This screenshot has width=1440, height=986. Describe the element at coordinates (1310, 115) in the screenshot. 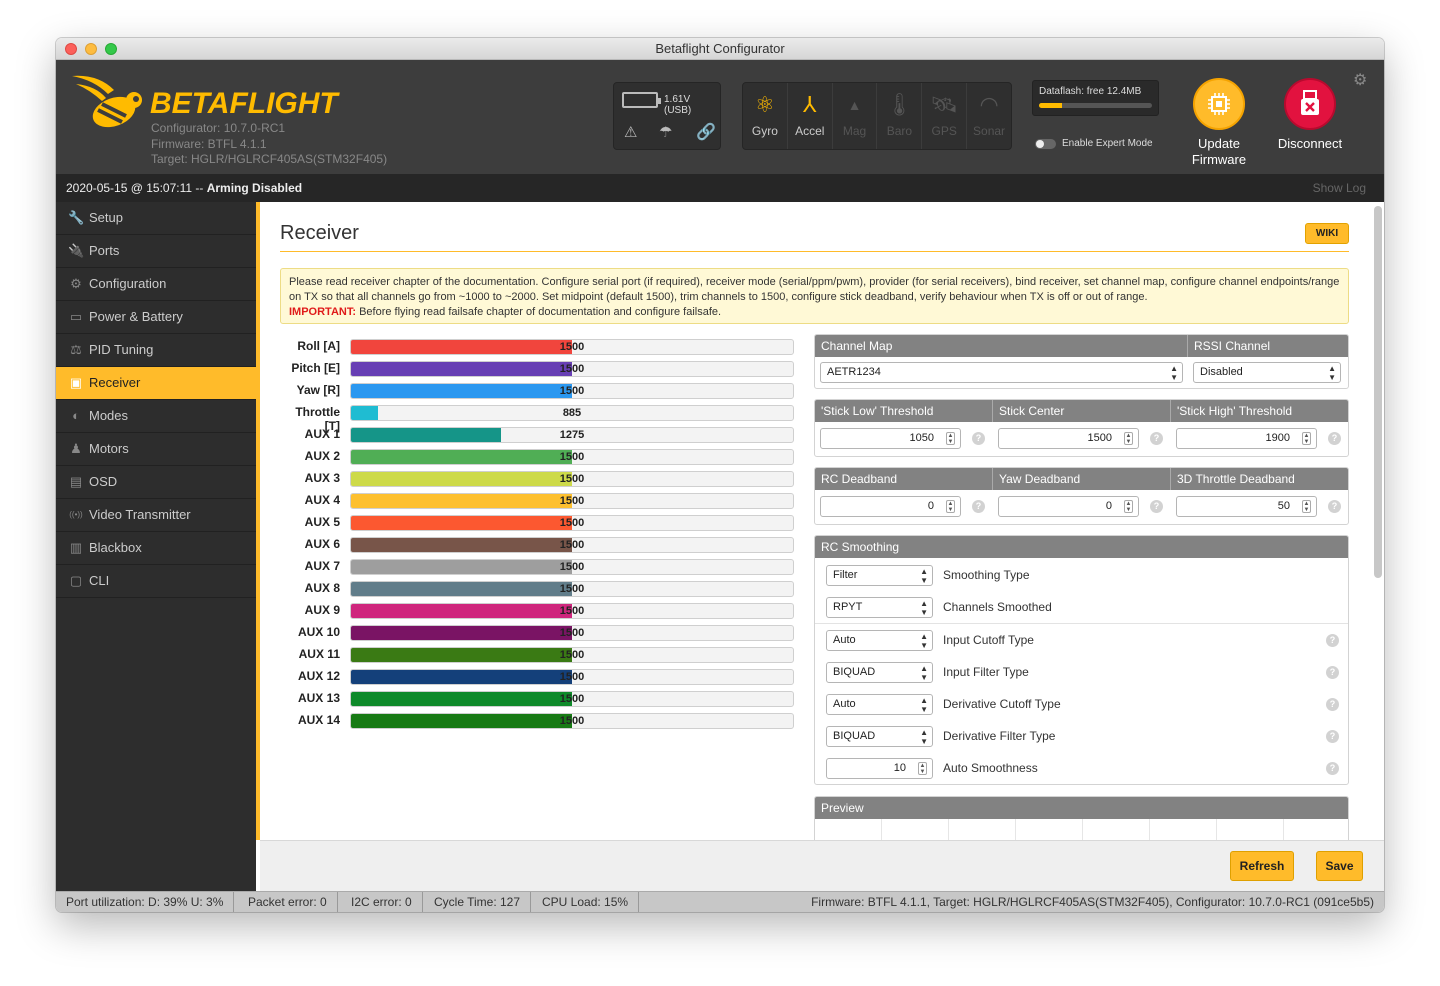

I see `disconnect-button: Disconnect` at that location.